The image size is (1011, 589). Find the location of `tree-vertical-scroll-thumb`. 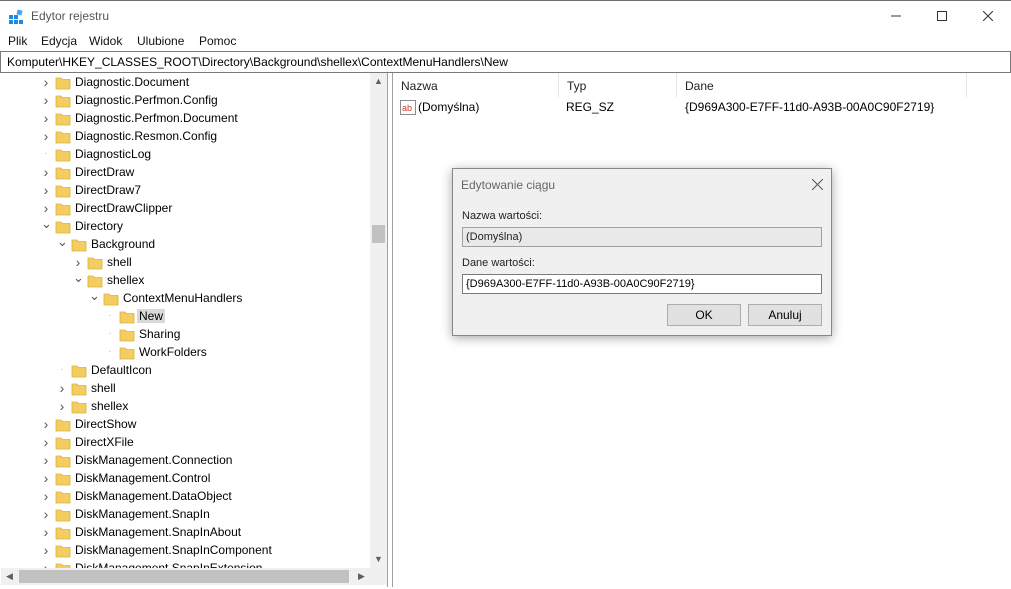

tree-vertical-scroll-thumb is located at coordinates (378, 234).